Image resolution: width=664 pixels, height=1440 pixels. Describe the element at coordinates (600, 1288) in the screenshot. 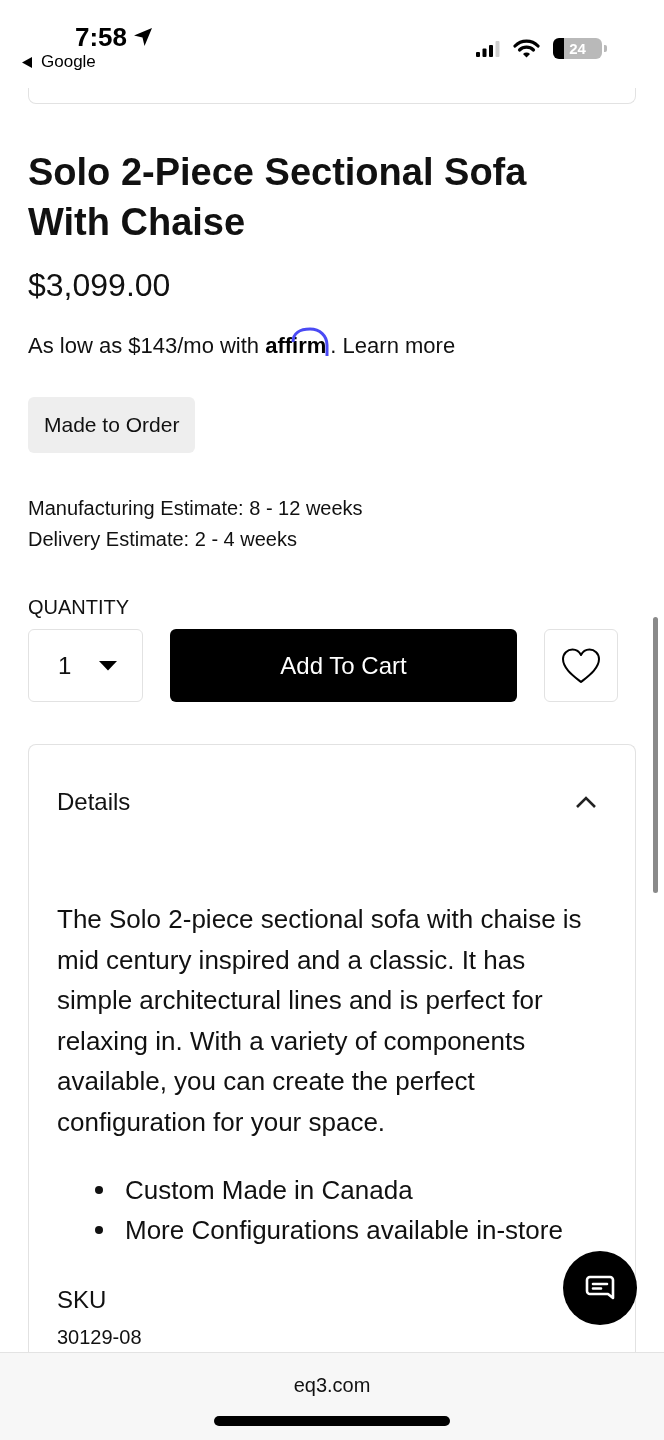

I see `chat-icon` at that location.